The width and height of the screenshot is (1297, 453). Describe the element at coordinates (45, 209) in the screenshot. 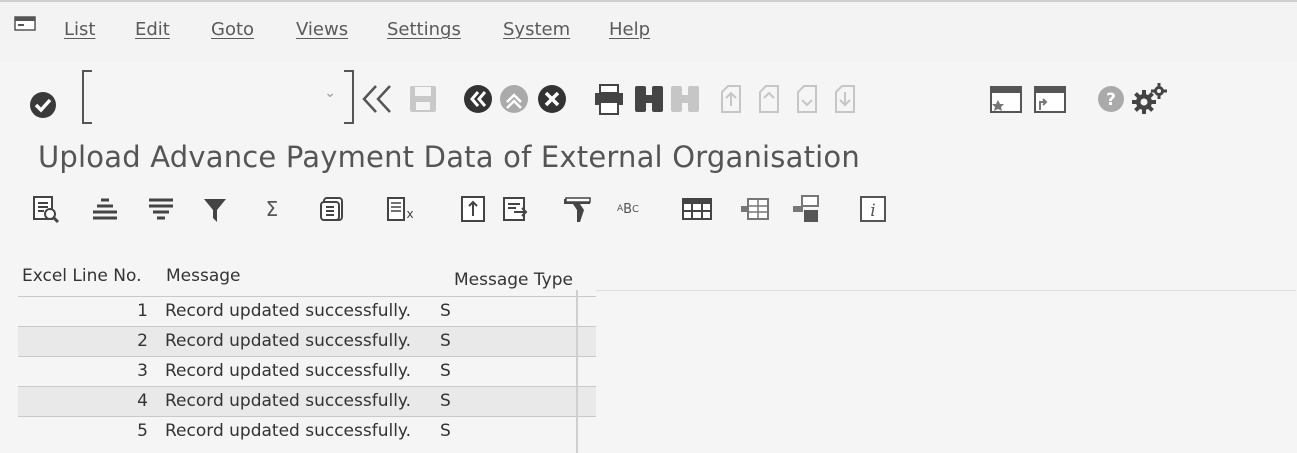

I see `details-icon` at that location.